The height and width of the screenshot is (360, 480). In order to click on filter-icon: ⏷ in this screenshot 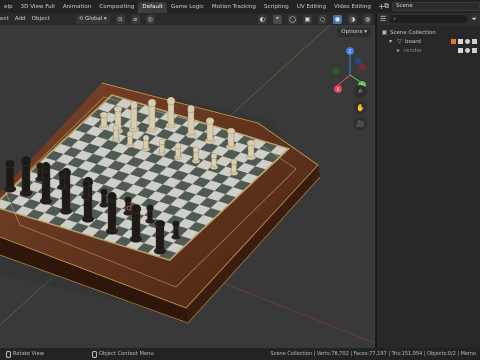, I will do `click(474, 19)`.